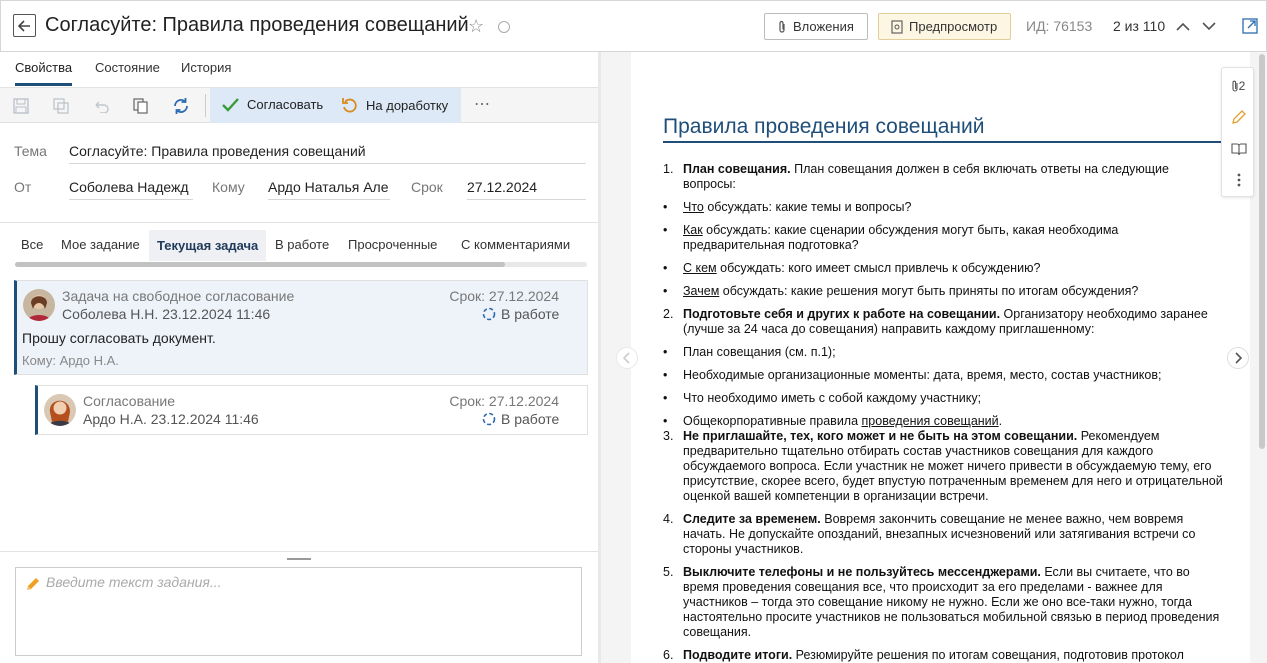 This screenshot has height=663, width=1267. Describe the element at coordinates (824, 126) in the screenshot. I see `document-title: Правила проведения совещаний` at that location.